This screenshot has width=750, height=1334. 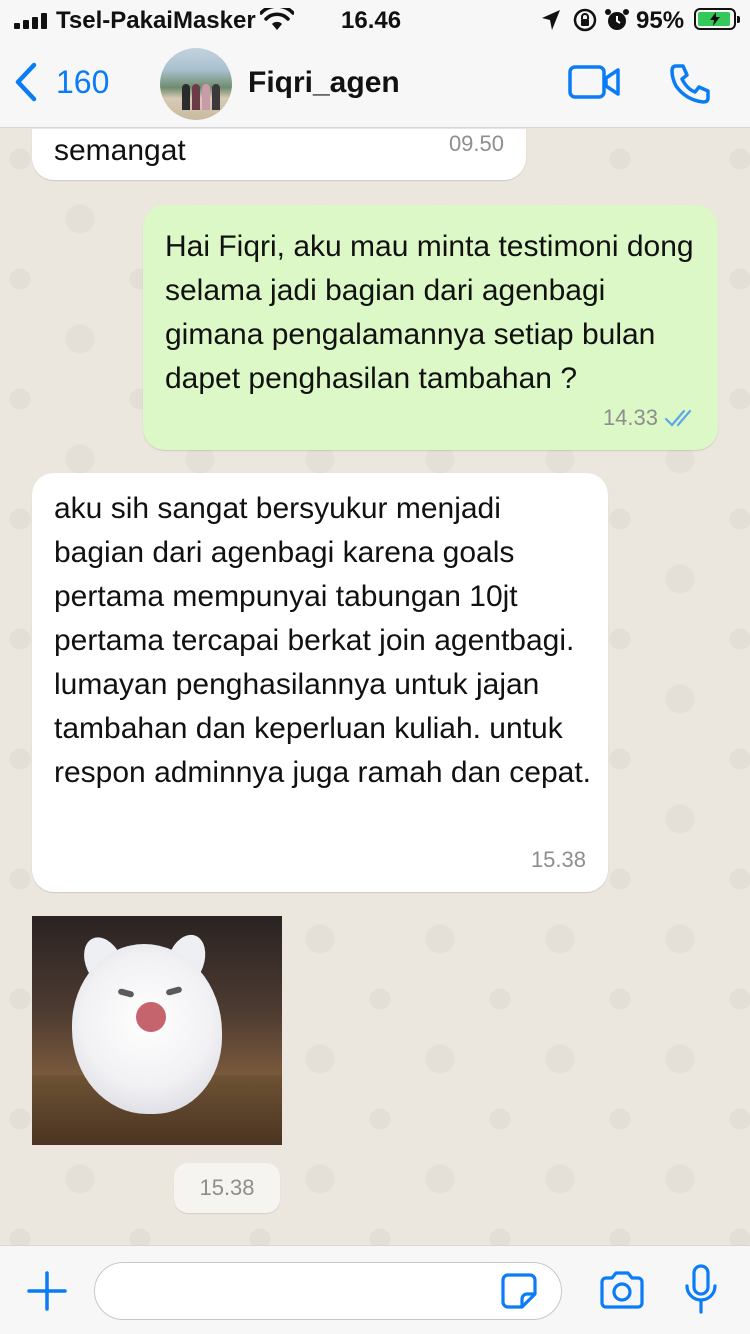 What do you see at coordinates (227, 1188) in the screenshot?
I see `sticker-time: 15.38` at bounding box center [227, 1188].